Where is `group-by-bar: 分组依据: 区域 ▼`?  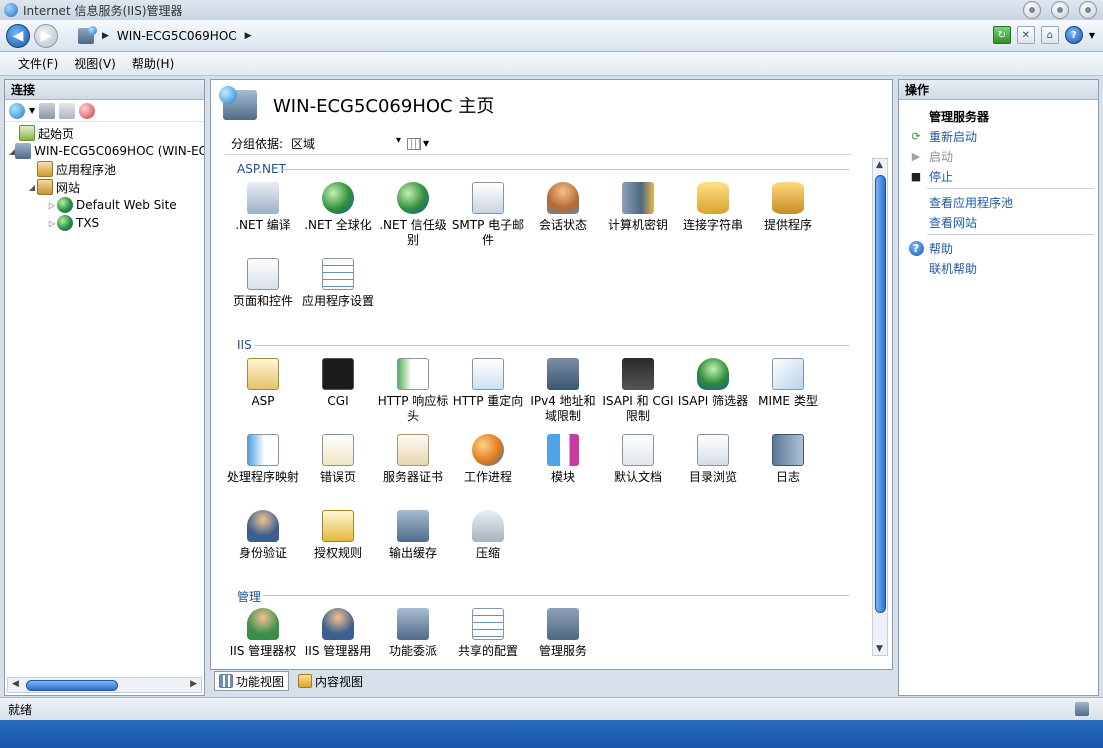 group-by-bar: 分组依据: 区域 ▼ is located at coordinates (538, 144).